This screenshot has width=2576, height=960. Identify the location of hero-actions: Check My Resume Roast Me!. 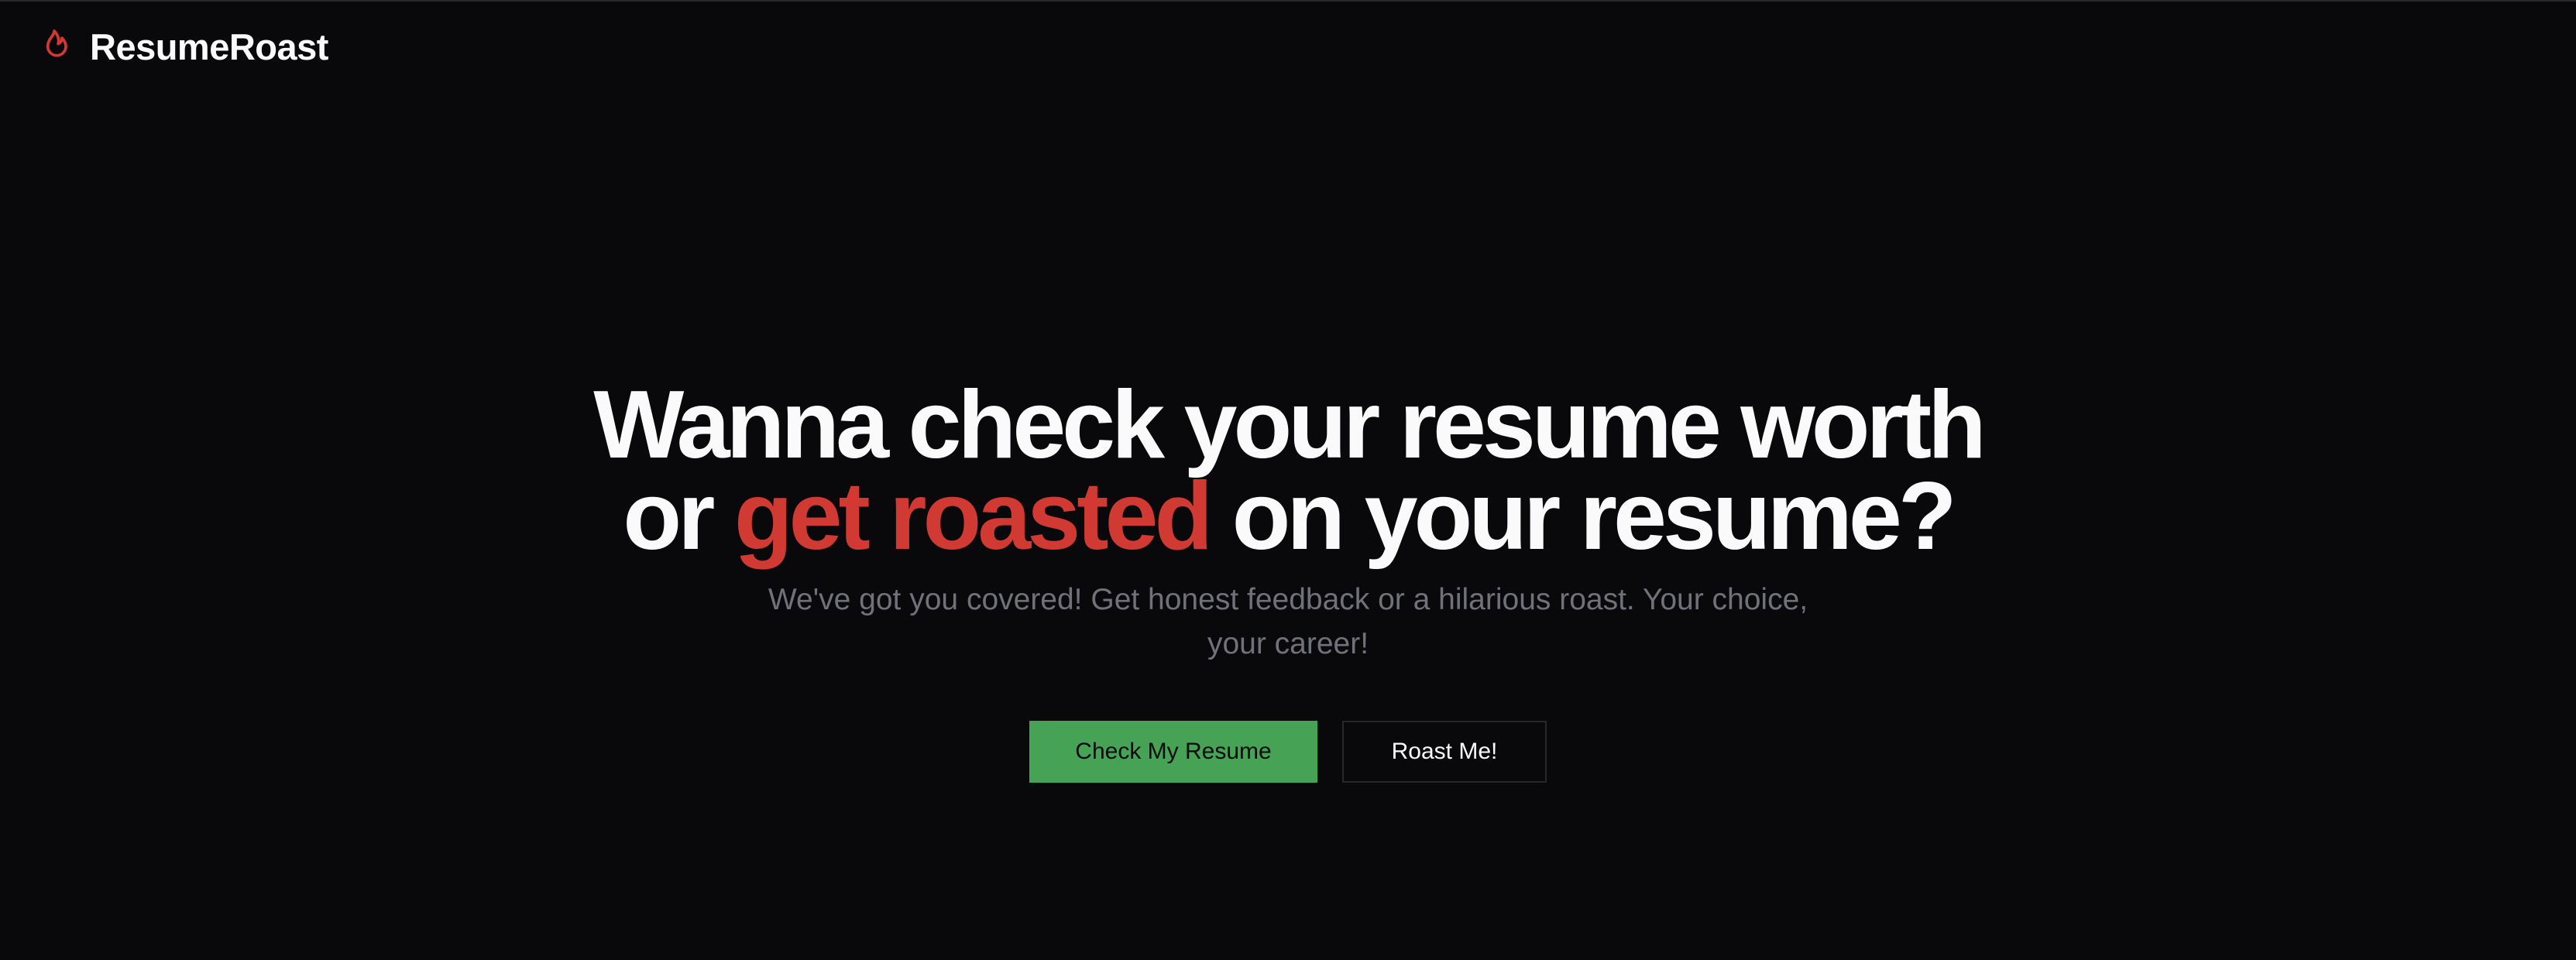
(1288, 752).